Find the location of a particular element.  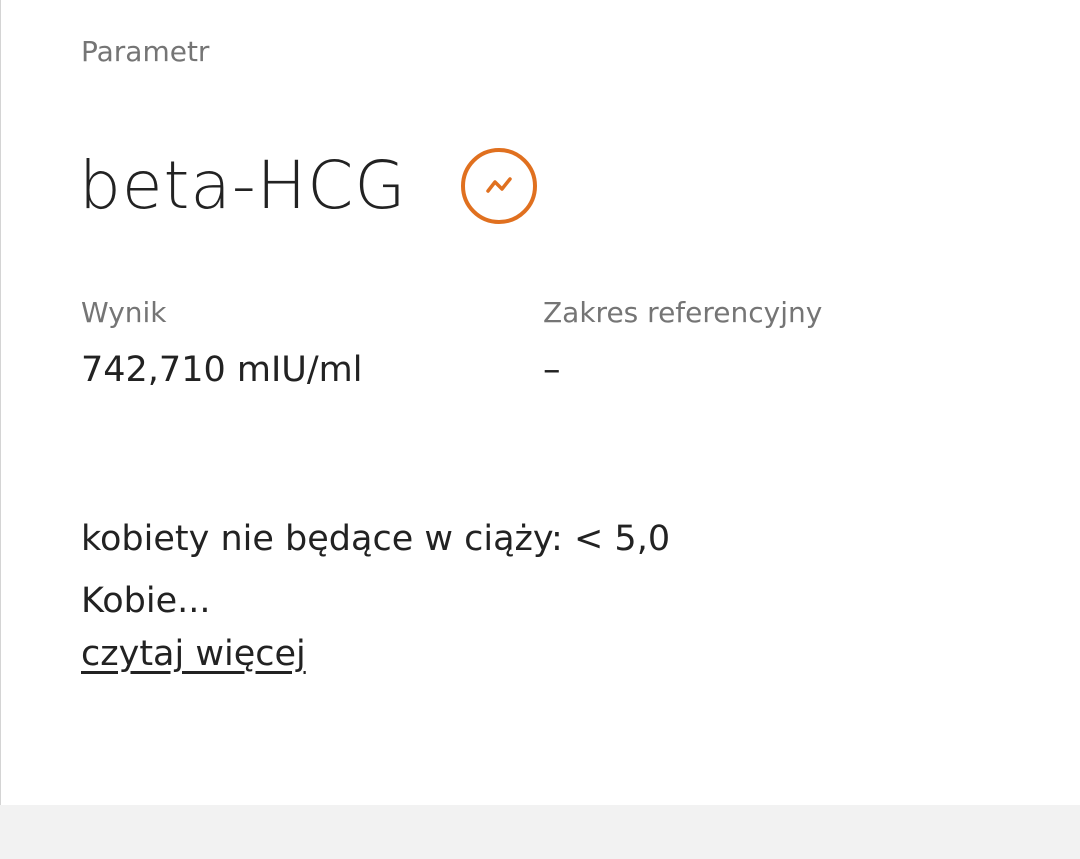

trend-chart-button is located at coordinates (498, 186).